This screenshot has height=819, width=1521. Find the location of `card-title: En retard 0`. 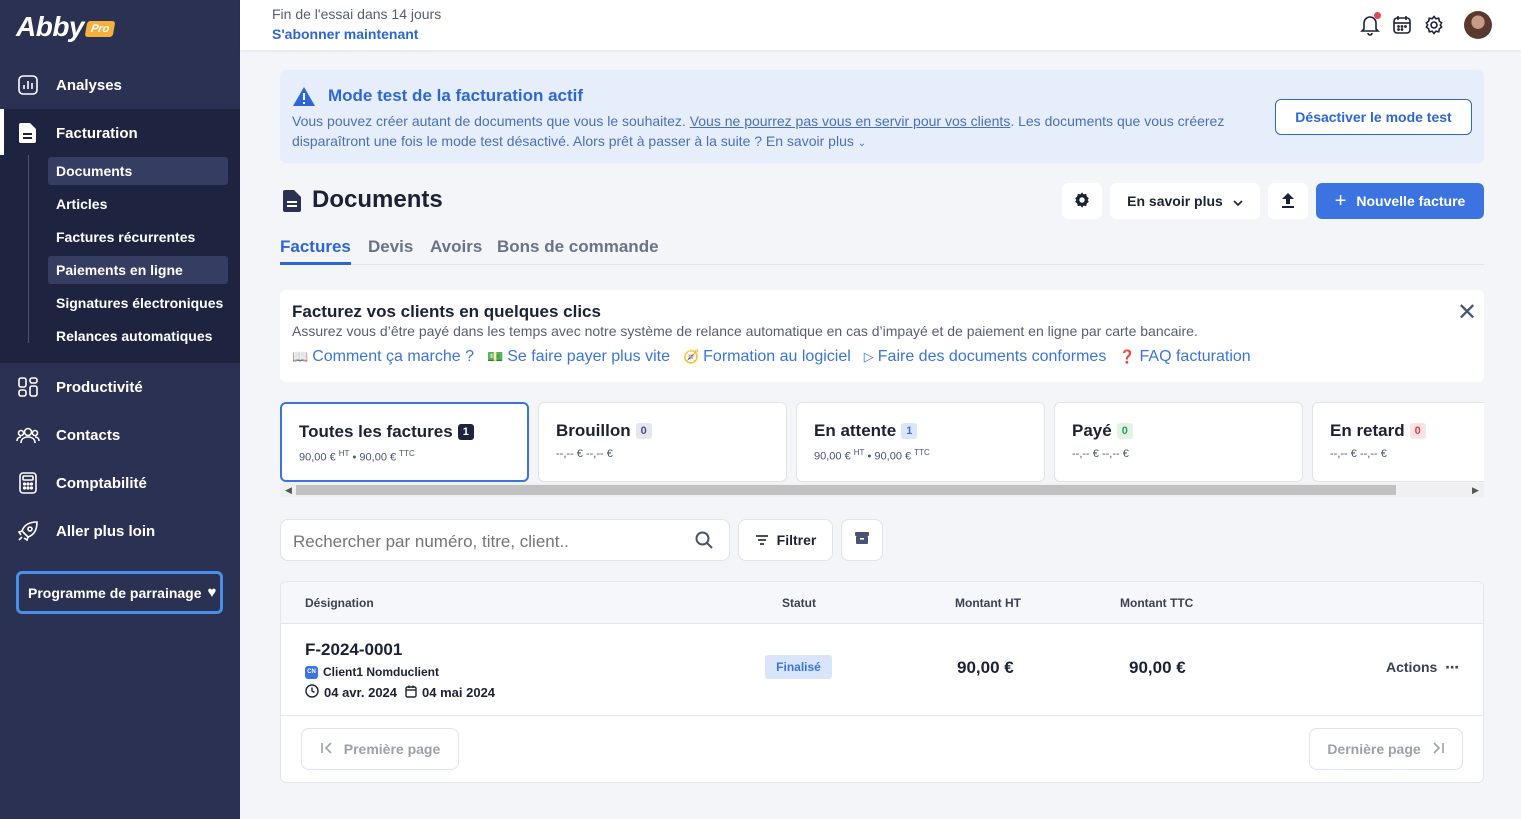

card-title: En retard 0 is located at coordinates (1378, 431).